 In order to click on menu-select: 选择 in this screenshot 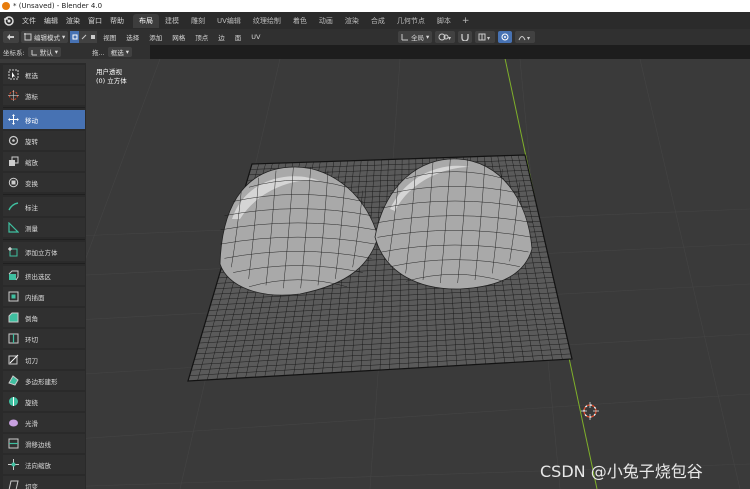, I will do `click(132, 37)`.